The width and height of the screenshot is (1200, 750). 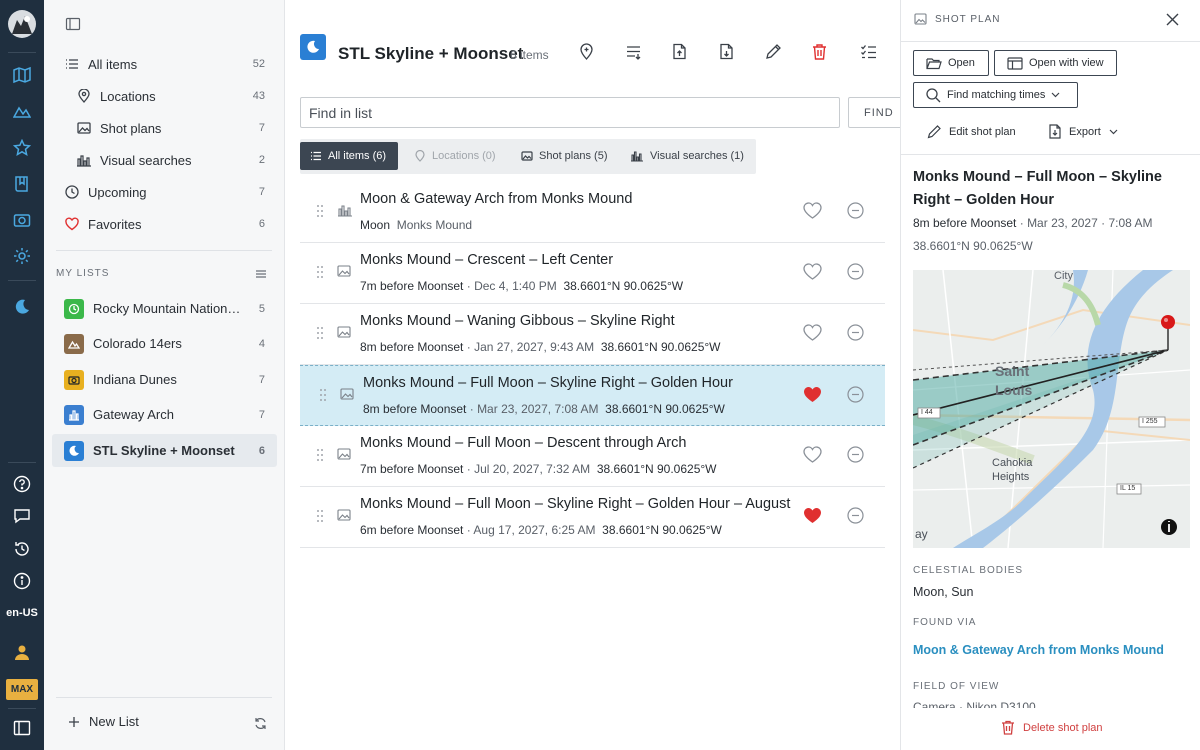 What do you see at coordinates (971, 131) in the screenshot?
I see `edit-shot-plan-button: Edit shot plan` at bounding box center [971, 131].